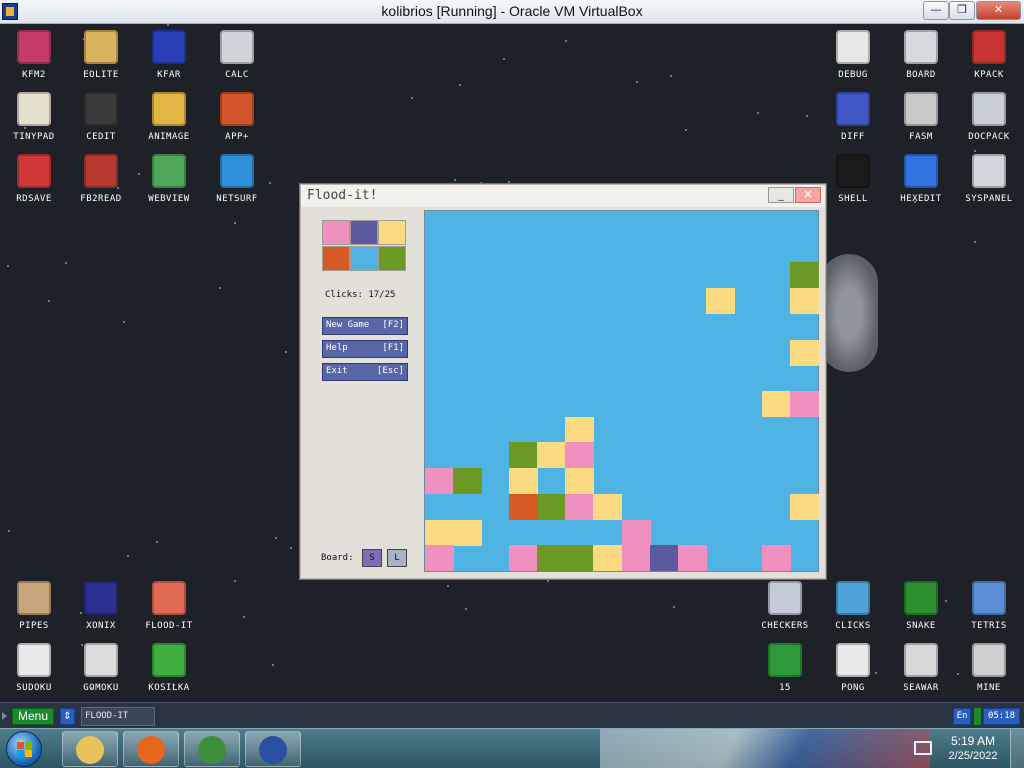  Describe the element at coordinates (237, 117) in the screenshot. I see `desktop-icon-app-: APP+` at that location.